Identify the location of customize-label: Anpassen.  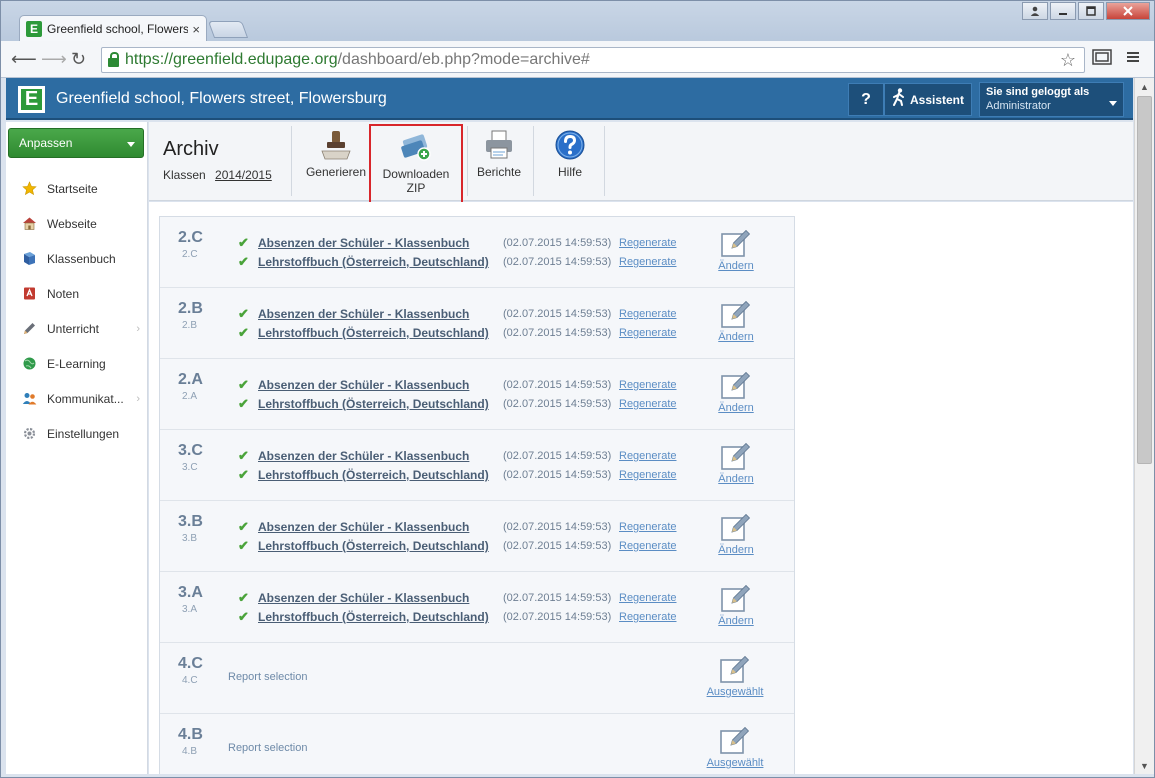
(46, 143).